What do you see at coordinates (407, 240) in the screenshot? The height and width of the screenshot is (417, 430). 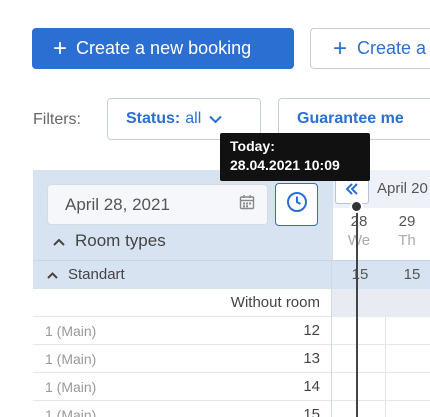 I see `day-weekday: Th` at bounding box center [407, 240].